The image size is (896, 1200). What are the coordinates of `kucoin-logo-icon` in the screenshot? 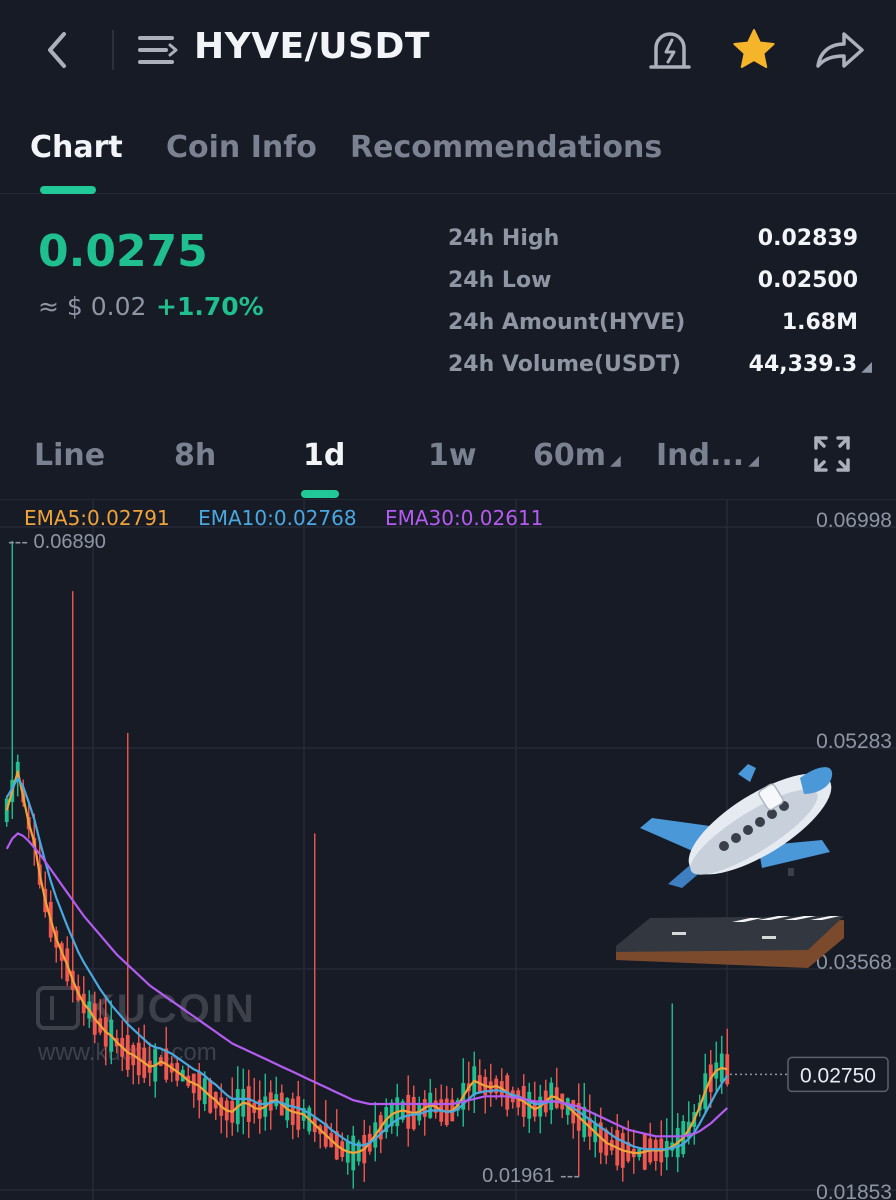 It's located at (58, 1008).